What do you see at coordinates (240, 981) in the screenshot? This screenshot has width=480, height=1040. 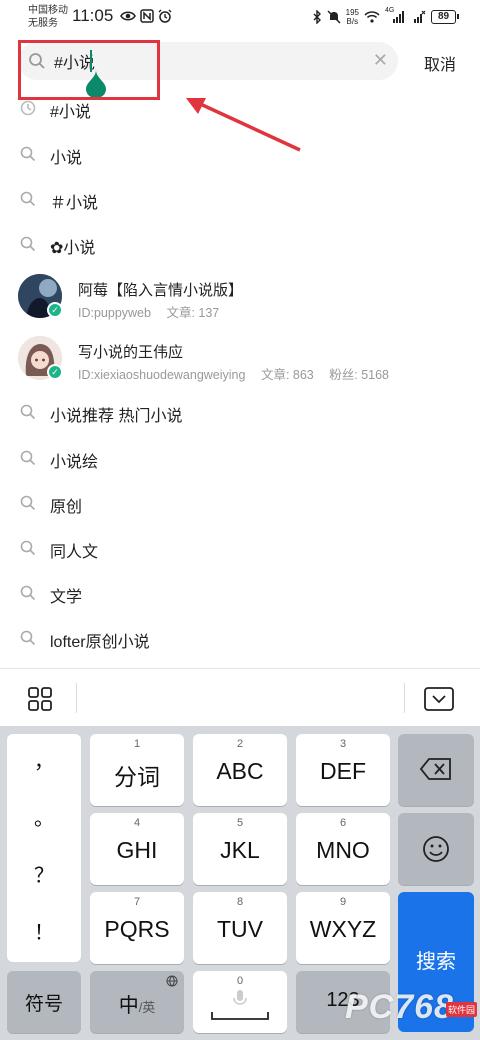 I see `key-number: 0` at bounding box center [240, 981].